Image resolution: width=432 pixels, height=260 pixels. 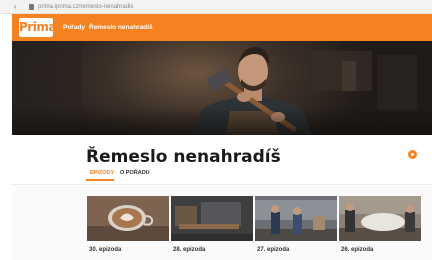 I want to click on episode-label: 28. epizoda, so click(x=189, y=250).